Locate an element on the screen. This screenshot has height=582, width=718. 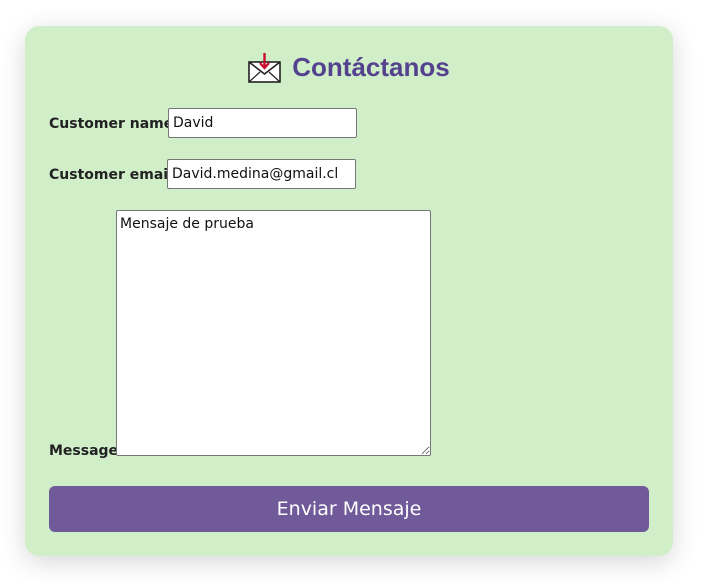
envelope-download-icon is located at coordinates (265, 68).